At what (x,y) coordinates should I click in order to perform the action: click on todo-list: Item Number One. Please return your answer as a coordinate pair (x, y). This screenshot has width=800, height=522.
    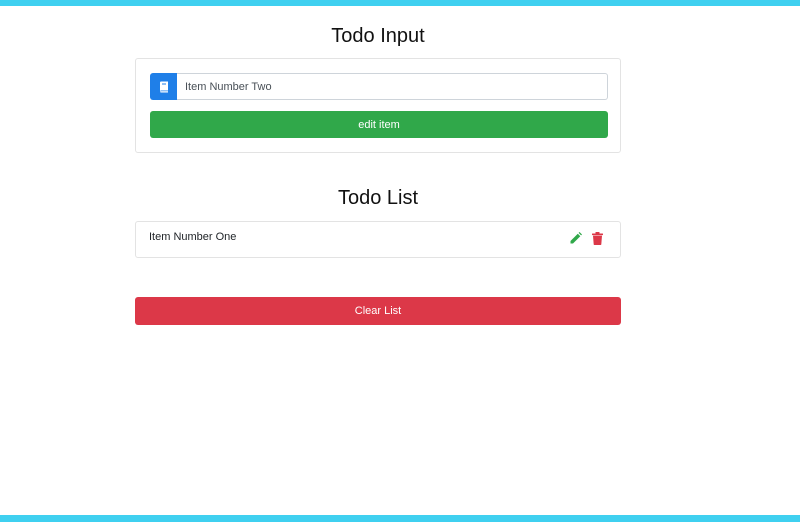
    Looking at the image, I should click on (378, 239).